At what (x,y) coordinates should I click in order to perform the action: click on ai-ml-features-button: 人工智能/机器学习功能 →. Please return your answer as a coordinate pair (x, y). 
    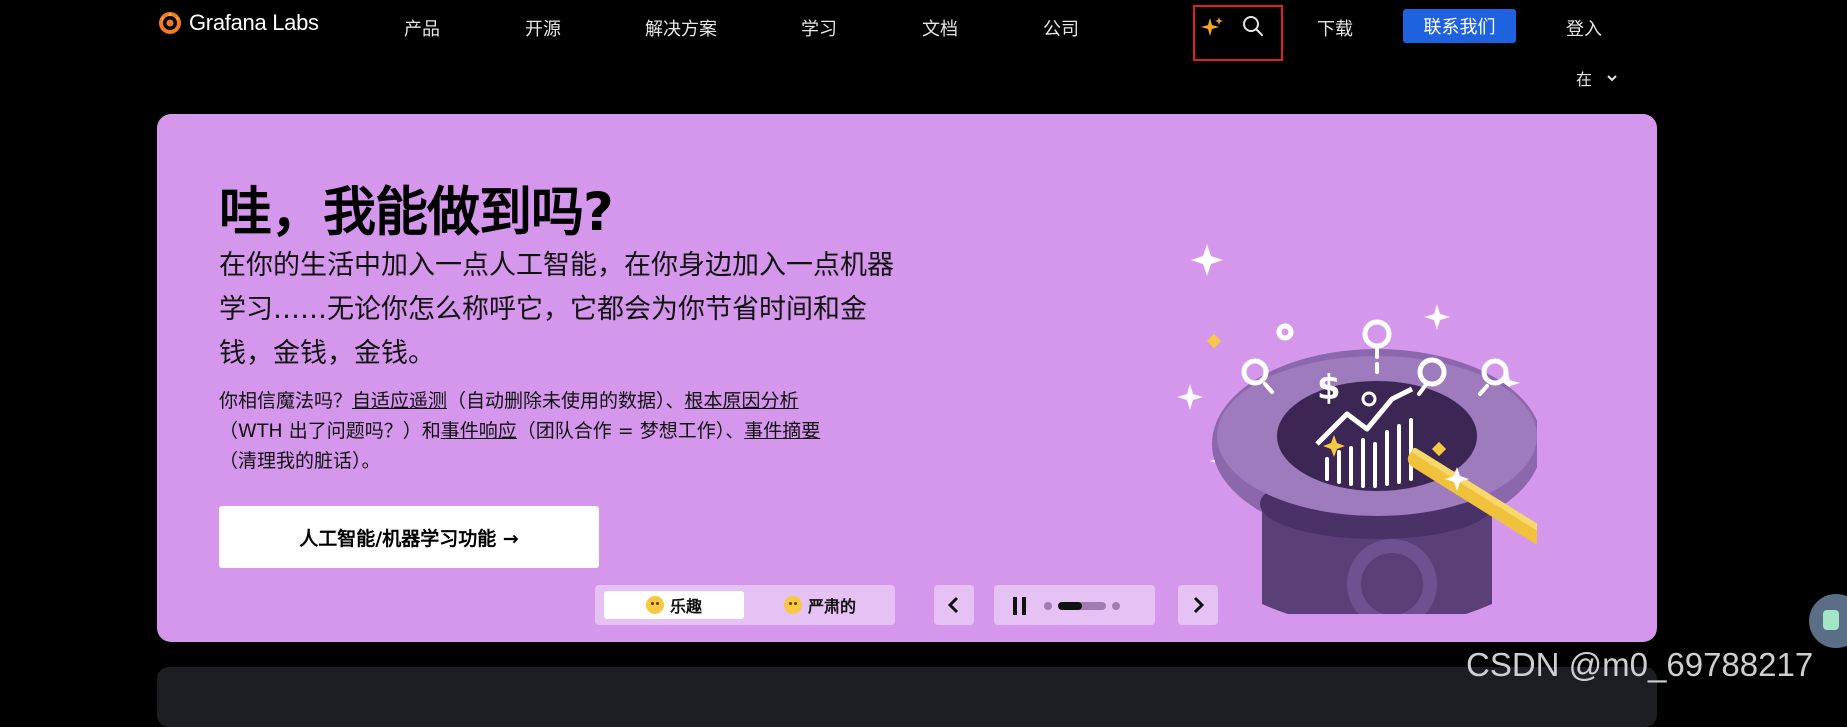
    Looking at the image, I should click on (409, 537).